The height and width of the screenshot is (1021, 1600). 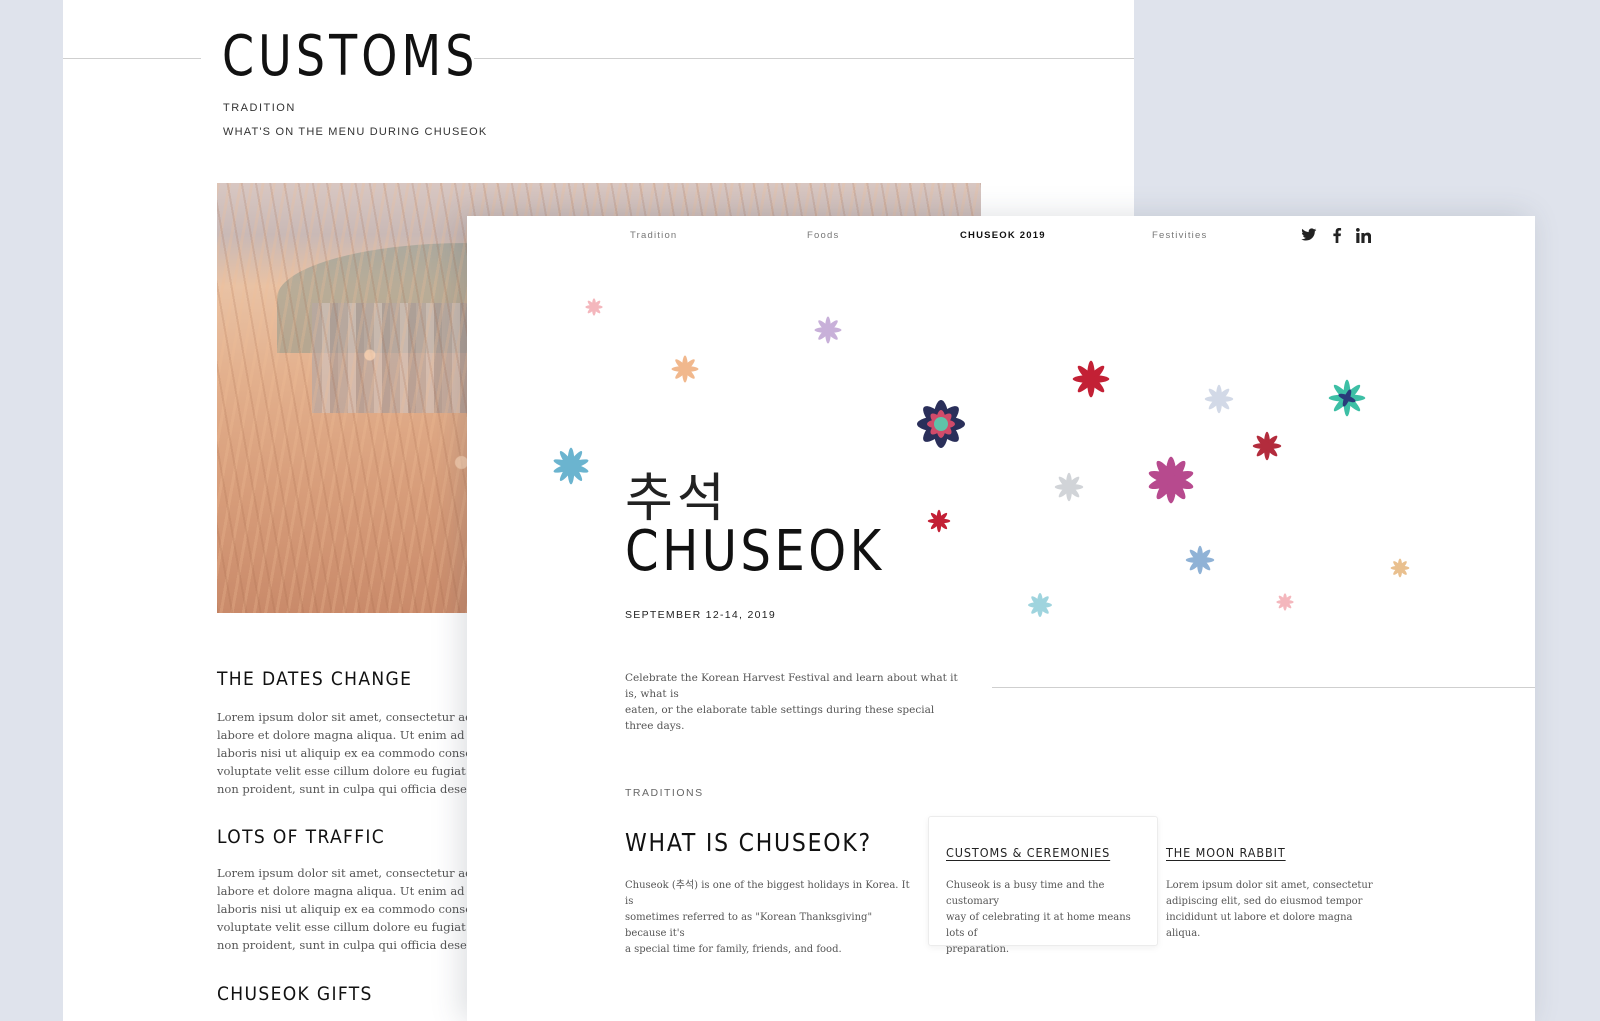 I want to click on hero-divider, so click(x=1263, y=687).